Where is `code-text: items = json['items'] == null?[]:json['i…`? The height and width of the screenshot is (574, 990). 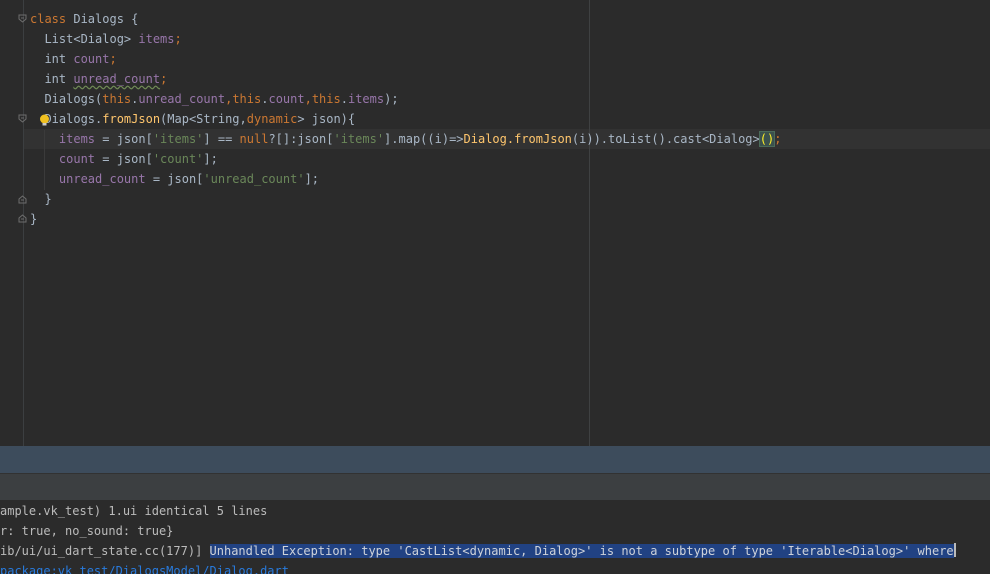 code-text: items = json['items'] == null?[]:json['i… is located at coordinates (405, 139).